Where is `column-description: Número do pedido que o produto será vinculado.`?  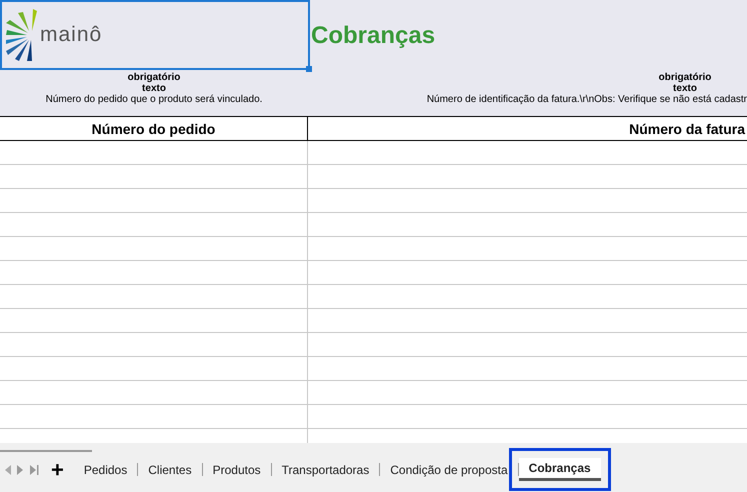 column-description: Número do pedido que o produto será vinculado. is located at coordinates (154, 99).